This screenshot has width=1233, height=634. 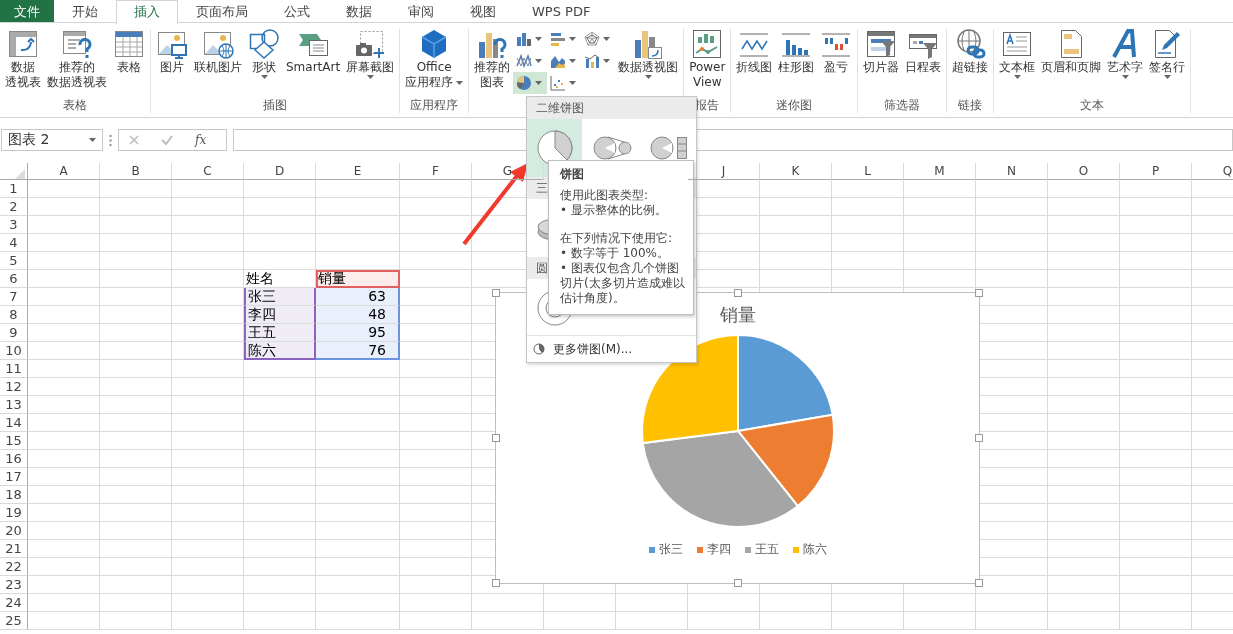 I want to click on row-header: 18, so click(x=14, y=495).